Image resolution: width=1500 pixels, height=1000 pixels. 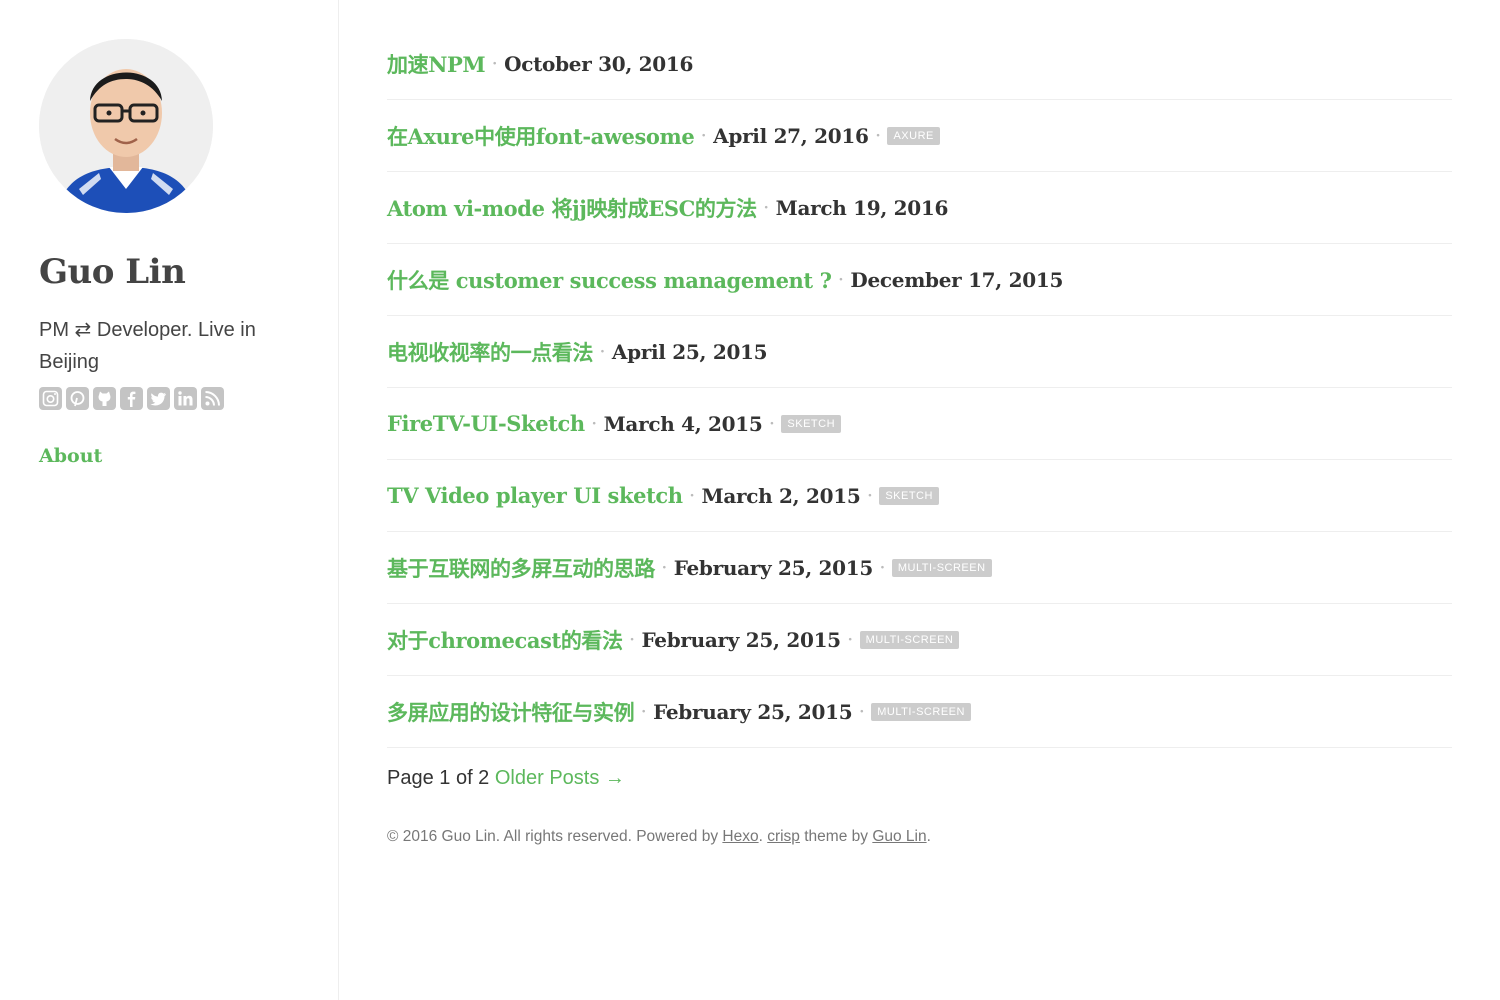 What do you see at coordinates (438, 778) in the screenshot?
I see `page-indicator: Page 1 of 2` at bounding box center [438, 778].